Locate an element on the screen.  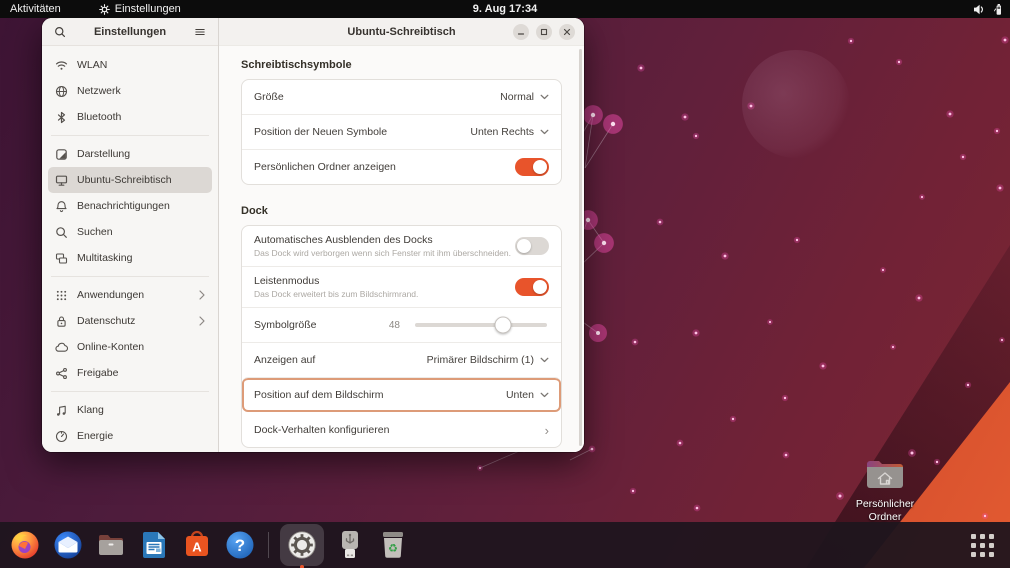
libreoffice-writer-icon is located at coordinates (154, 545).